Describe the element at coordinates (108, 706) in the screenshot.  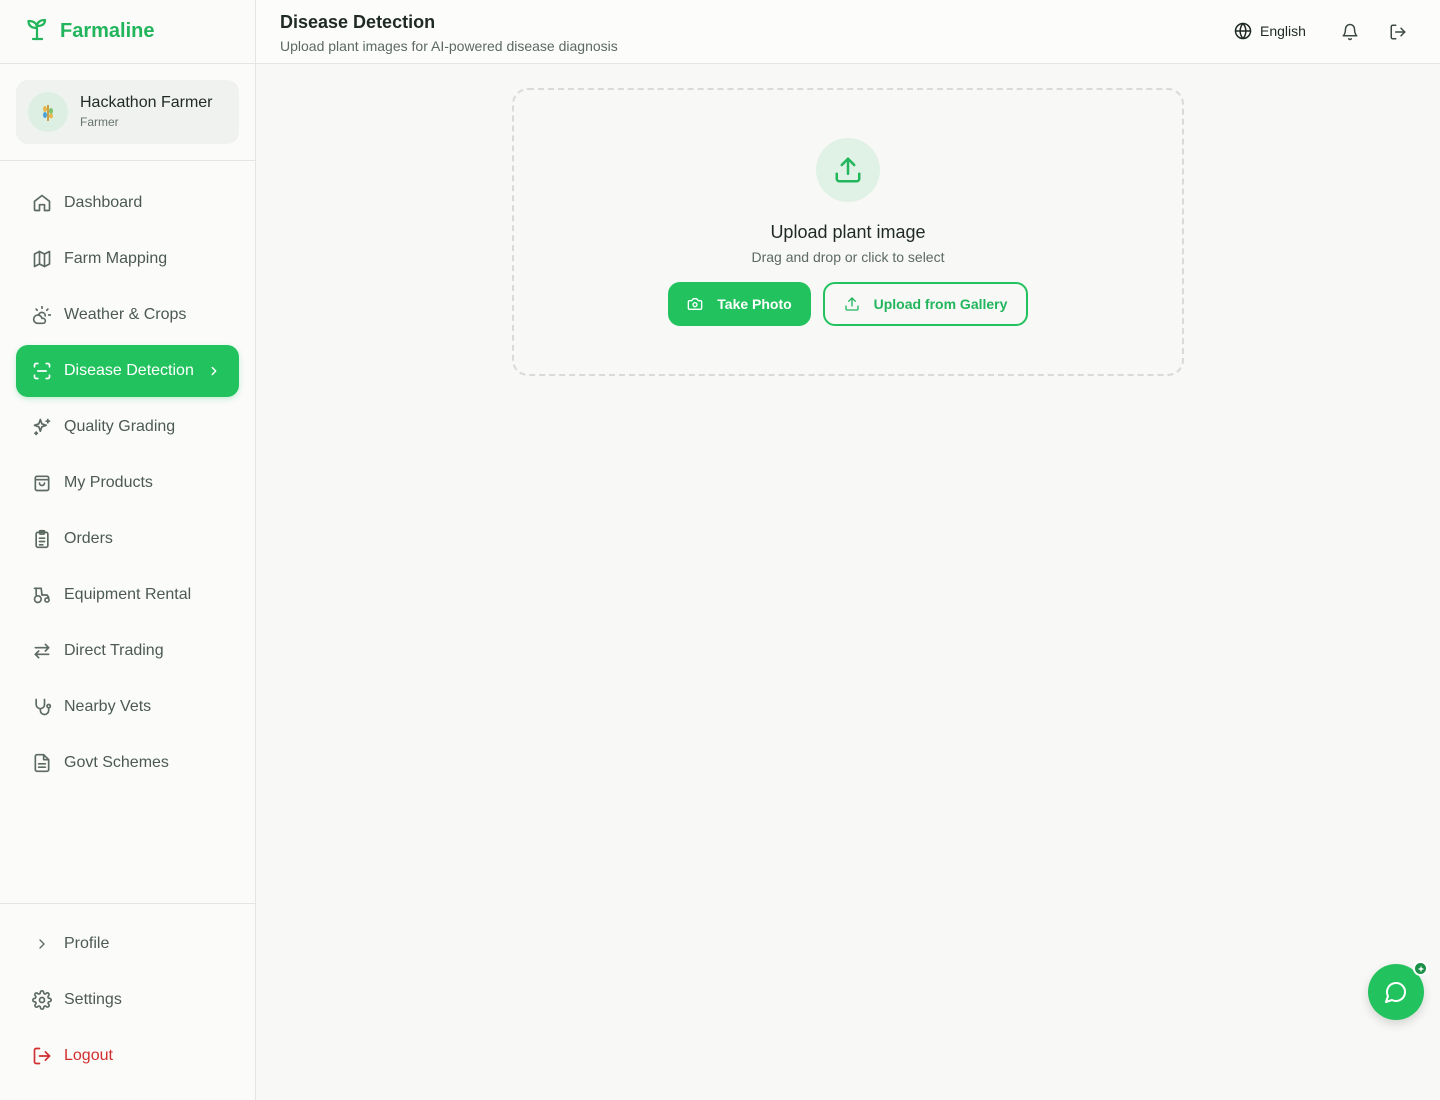
I see `sidebar-item-label: Nearby Vets` at that location.